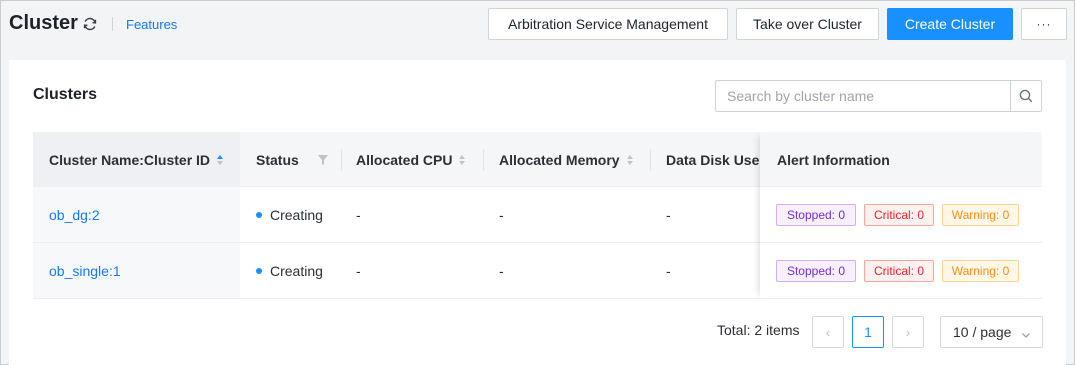 Image resolution: width=1075 pixels, height=365 pixels. Describe the element at coordinates (982, 332) in the screenshot. I see `page-size-value: 10 / page` at that location.